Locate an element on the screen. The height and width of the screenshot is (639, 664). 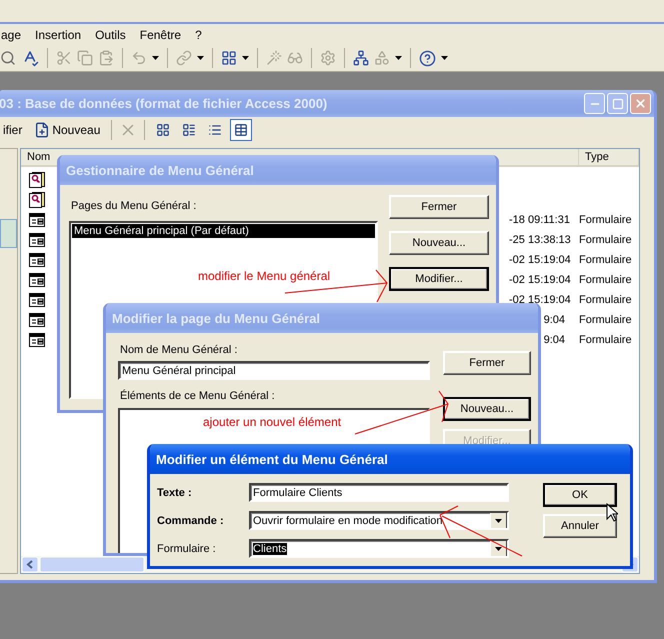
date-cell-text: -18 09:11:31 is located at coordinates (540, 220).